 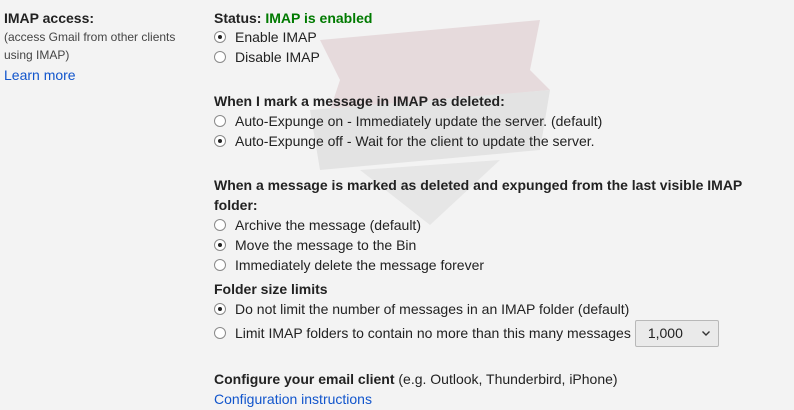 I want to click on imap-status: Status: IMAP is enabled, so click(x=293, y=18).